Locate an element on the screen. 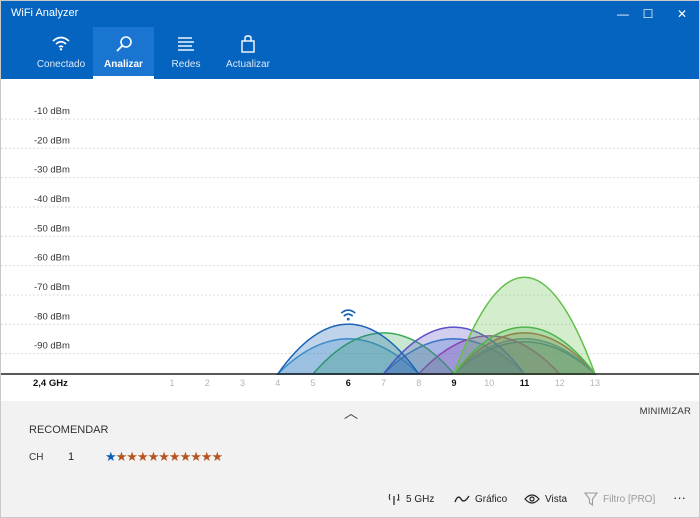 The image size is (700, 518). y-tick-label: -90 dBm is located at coordinates (52, 346).